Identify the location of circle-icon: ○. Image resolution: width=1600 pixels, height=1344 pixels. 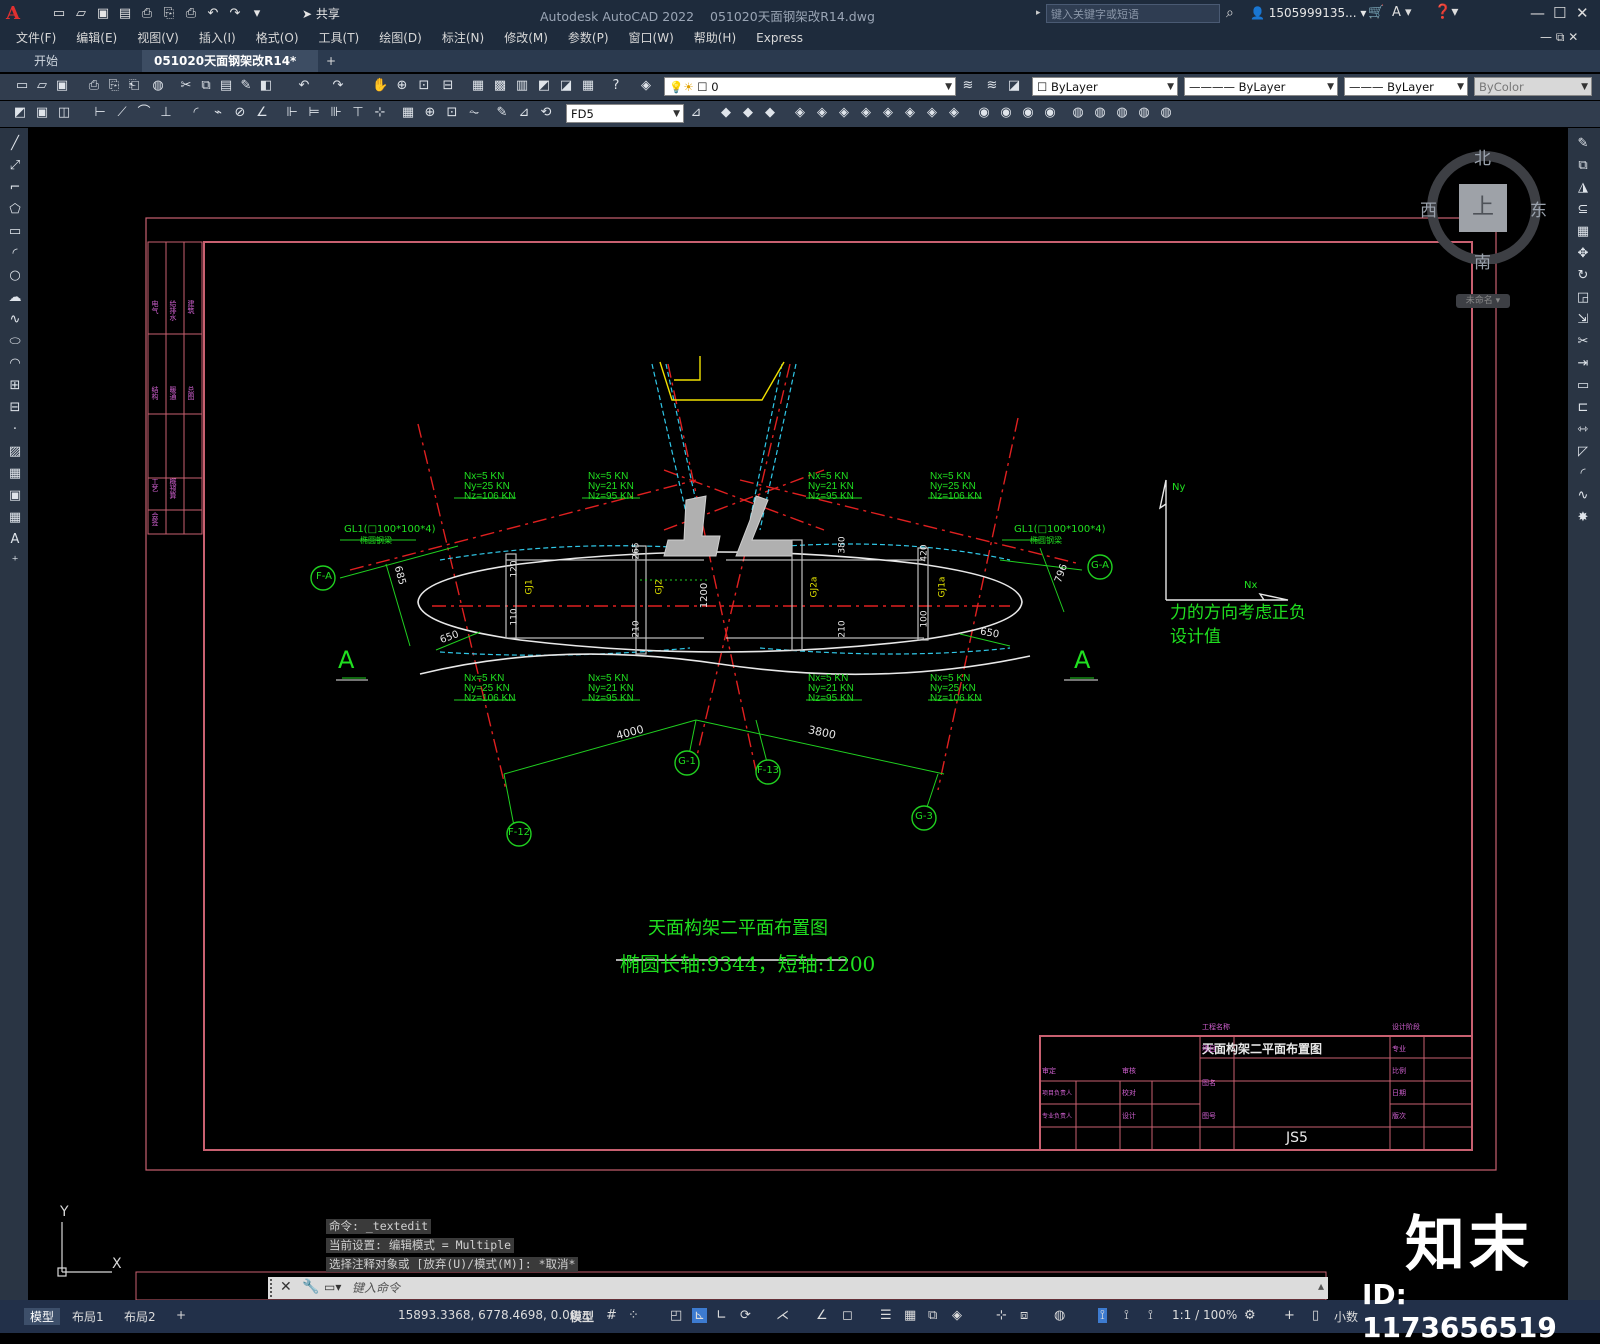
(15, 276).